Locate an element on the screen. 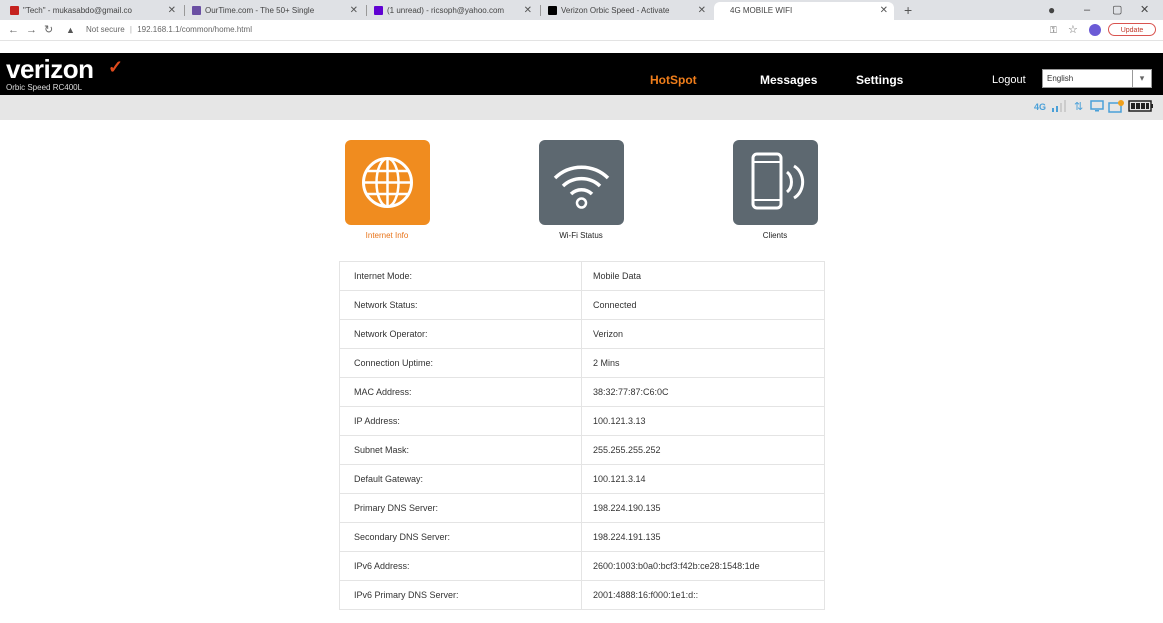 This screenshot has height=623, width=1163. verizon-icon is located at coordinates (552, 11).